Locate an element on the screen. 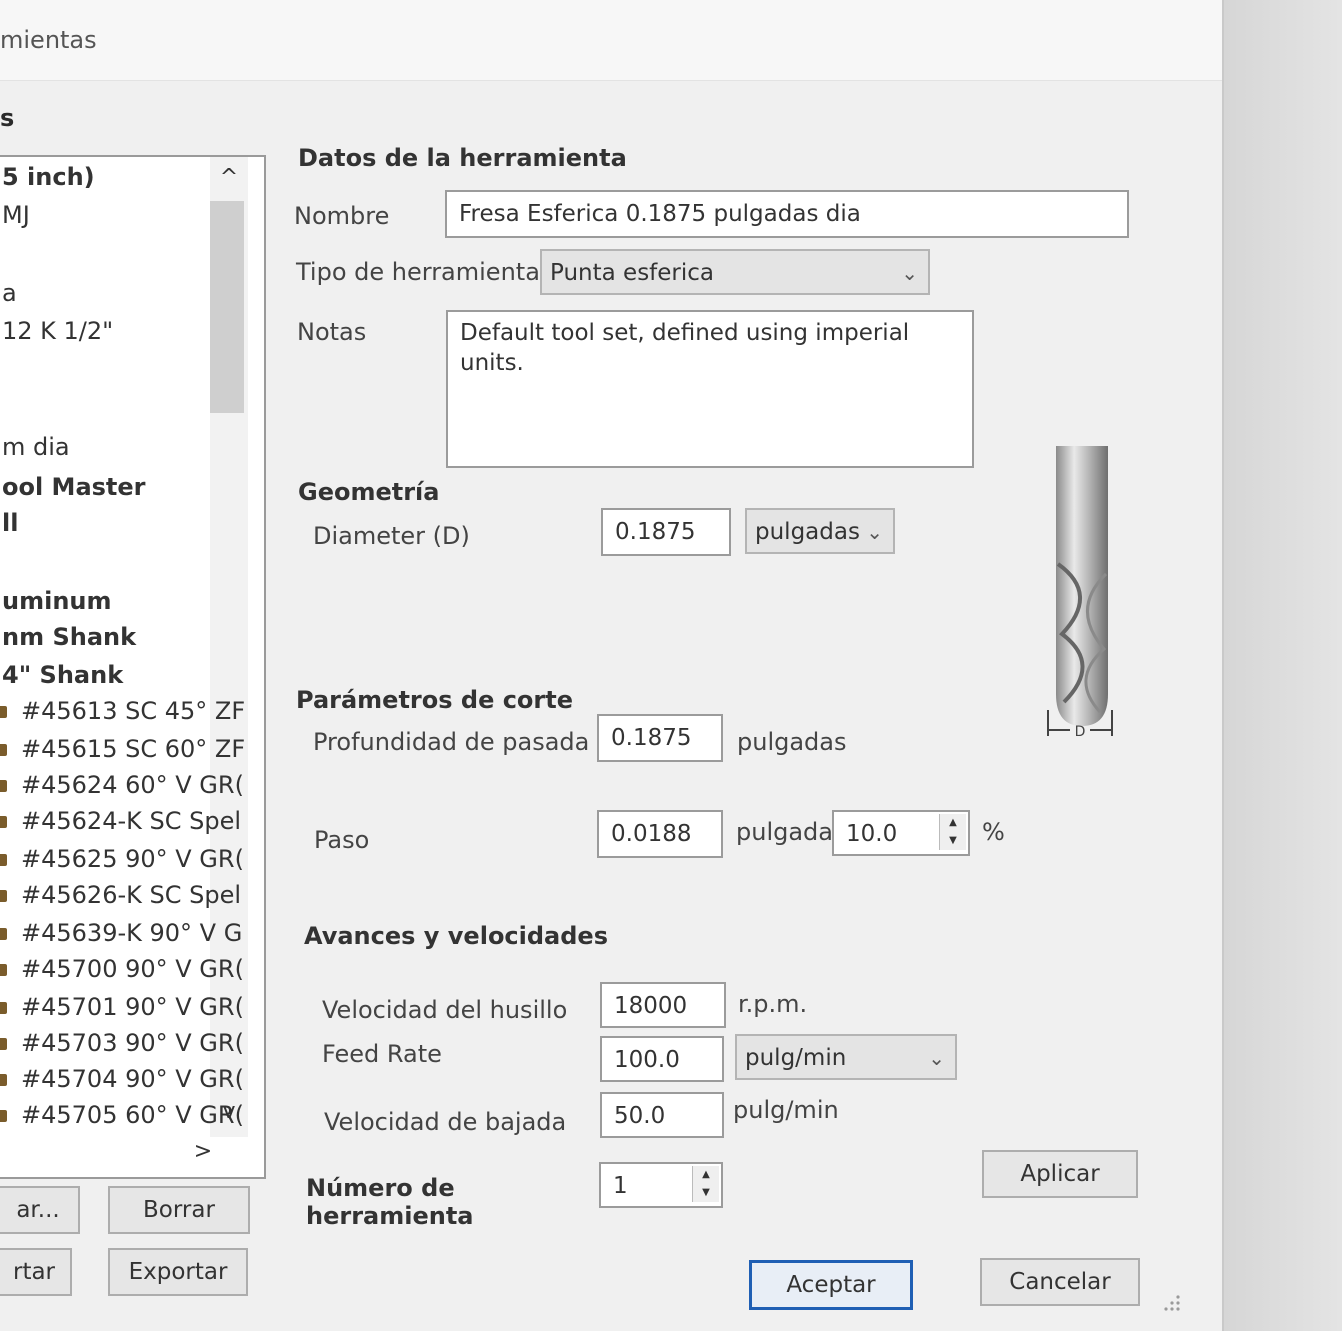 The image size is (1342, 1331). feed-rate-input: 100.0 is located at coordinates (662, 1059).